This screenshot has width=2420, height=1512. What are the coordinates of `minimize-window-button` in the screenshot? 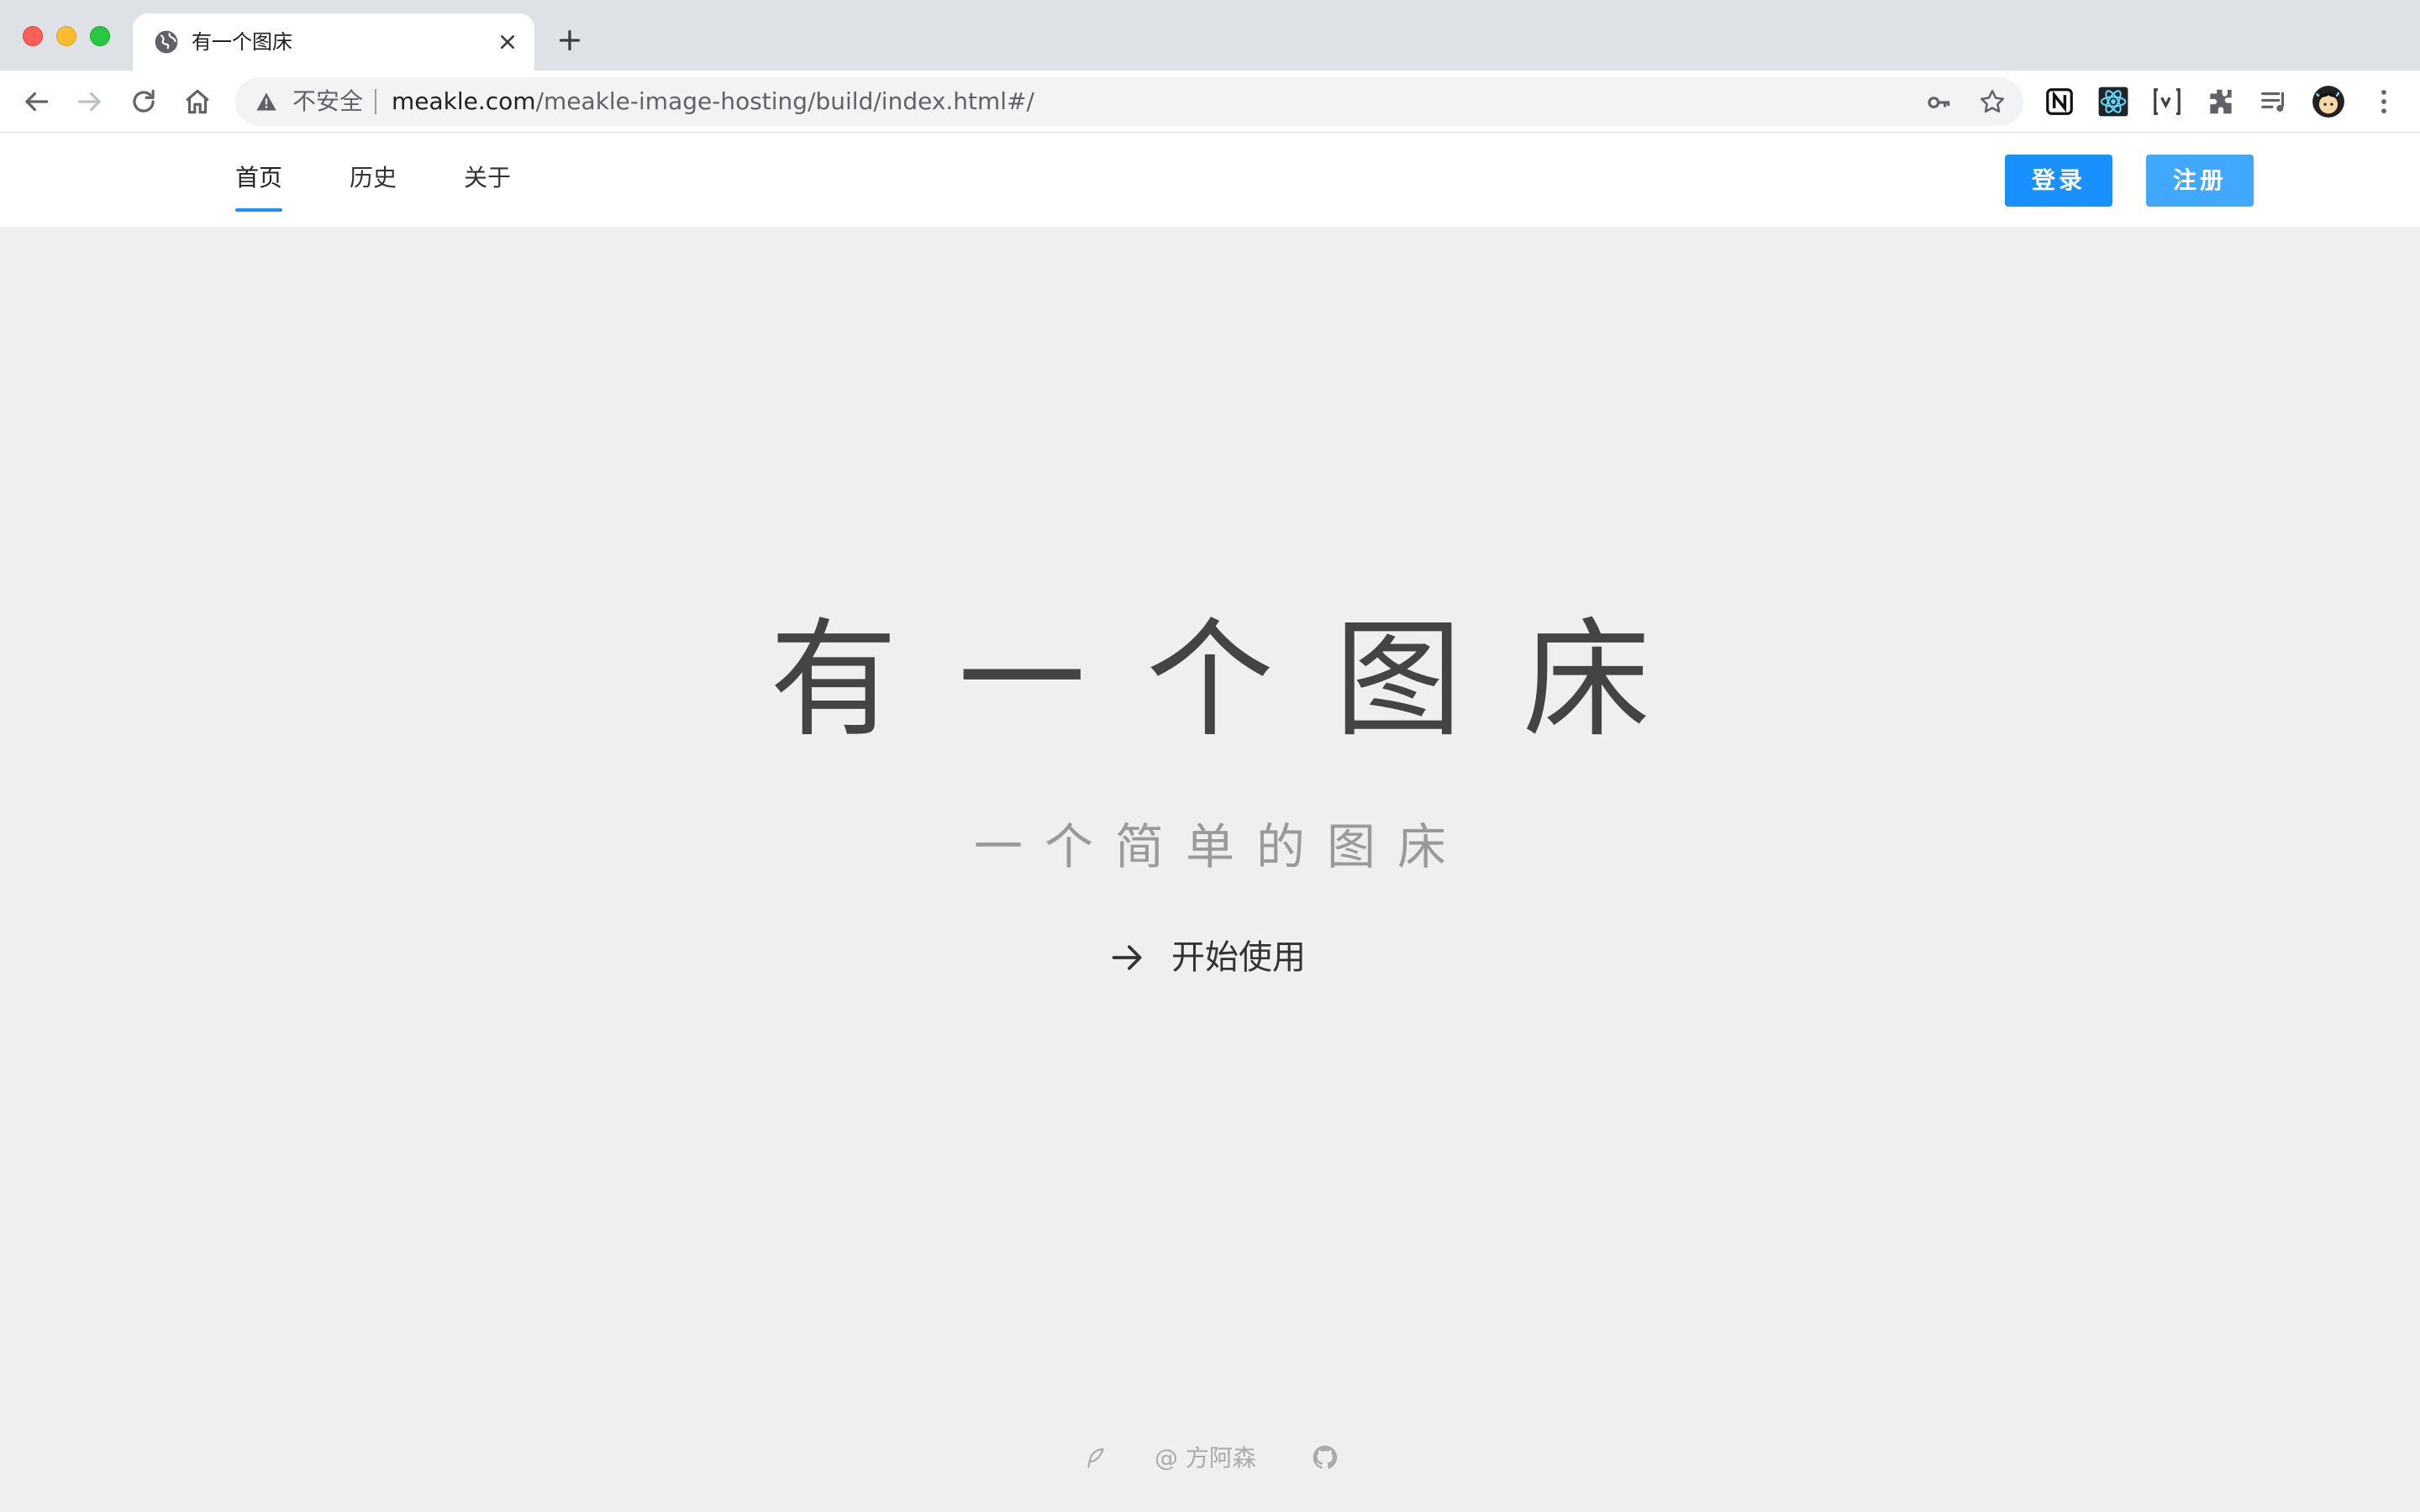 It's located at (66, 36).